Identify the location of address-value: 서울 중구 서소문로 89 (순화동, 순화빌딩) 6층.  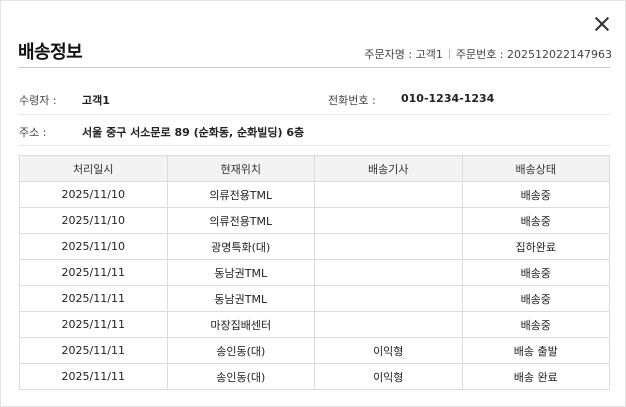
(193, 132).